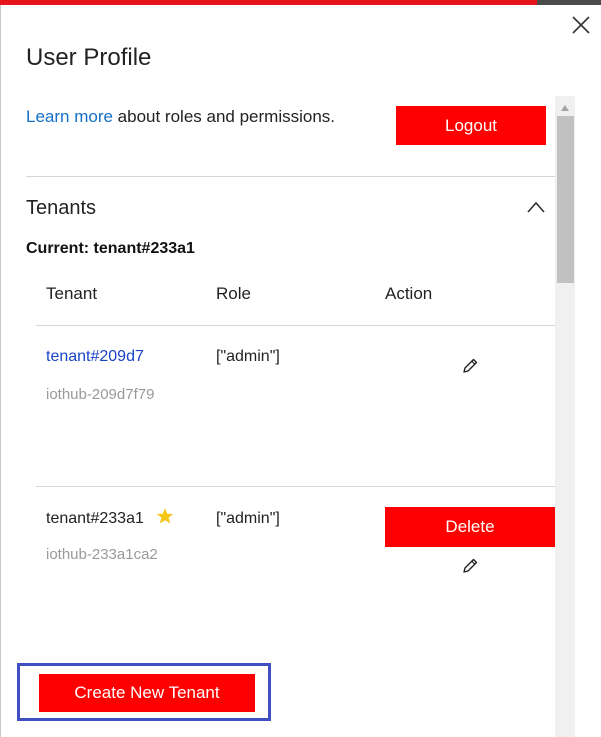 The image size is (601, 737). What do you see at coordinates (61, 208) in the screenshot?
I see `tenants-section-title: Tenants` at bounding box center [61, 208].